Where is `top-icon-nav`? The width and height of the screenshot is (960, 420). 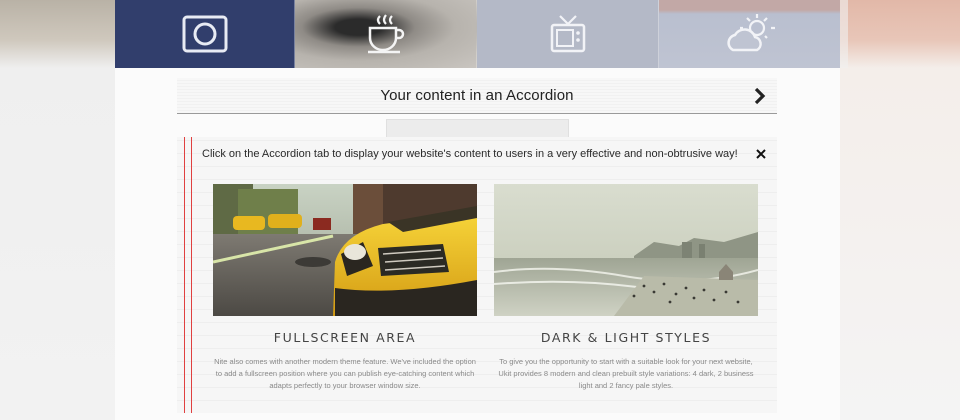
top-icon-nav is located at coordinates (477, 34).